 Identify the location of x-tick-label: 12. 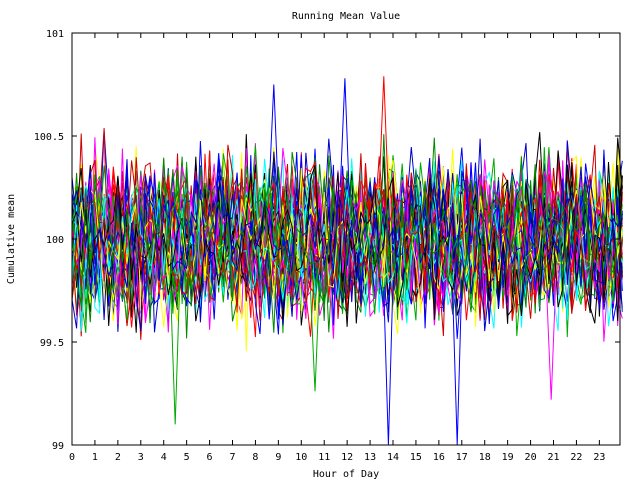
(347, 457).